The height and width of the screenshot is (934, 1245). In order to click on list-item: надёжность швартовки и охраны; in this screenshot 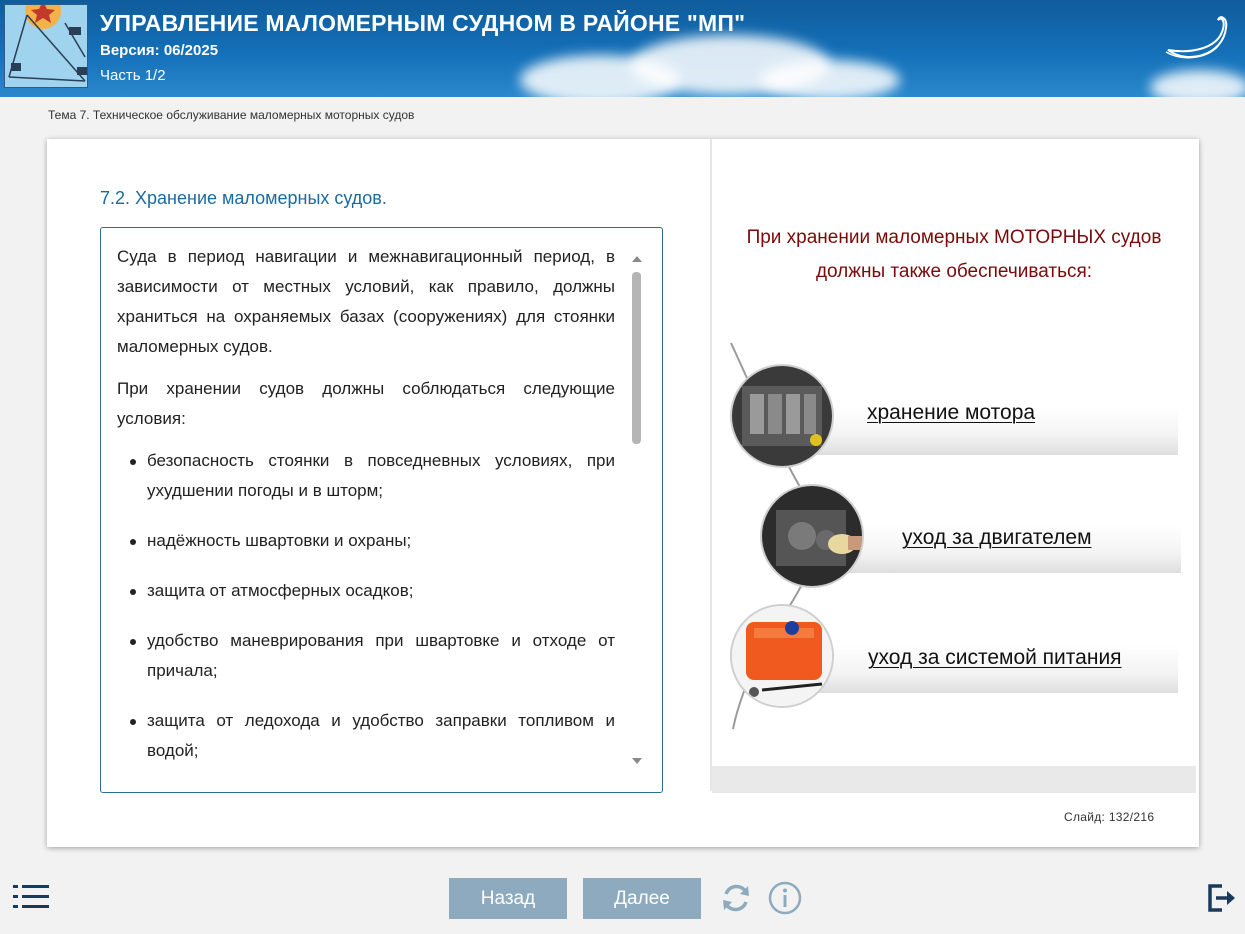, I will do `click(372, 541)`.